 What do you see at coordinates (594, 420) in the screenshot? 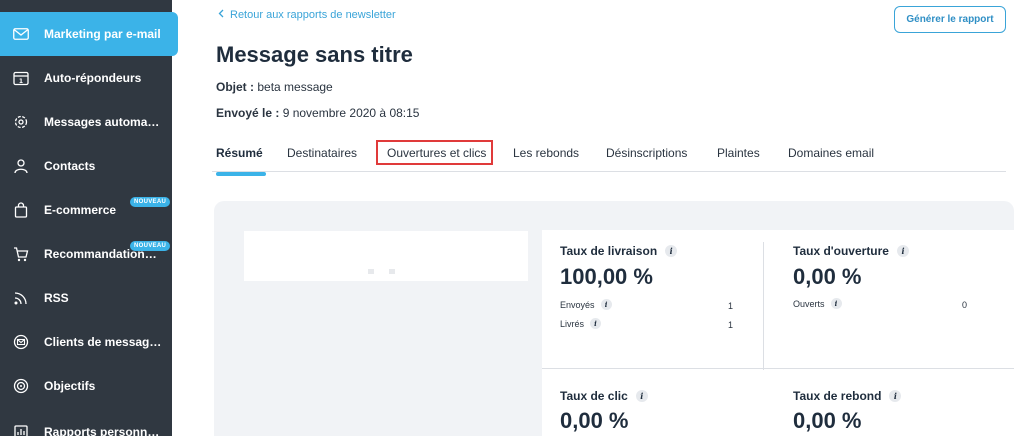
I see `click-rate-value: 0,00 %` at bounding box center [594, 420].